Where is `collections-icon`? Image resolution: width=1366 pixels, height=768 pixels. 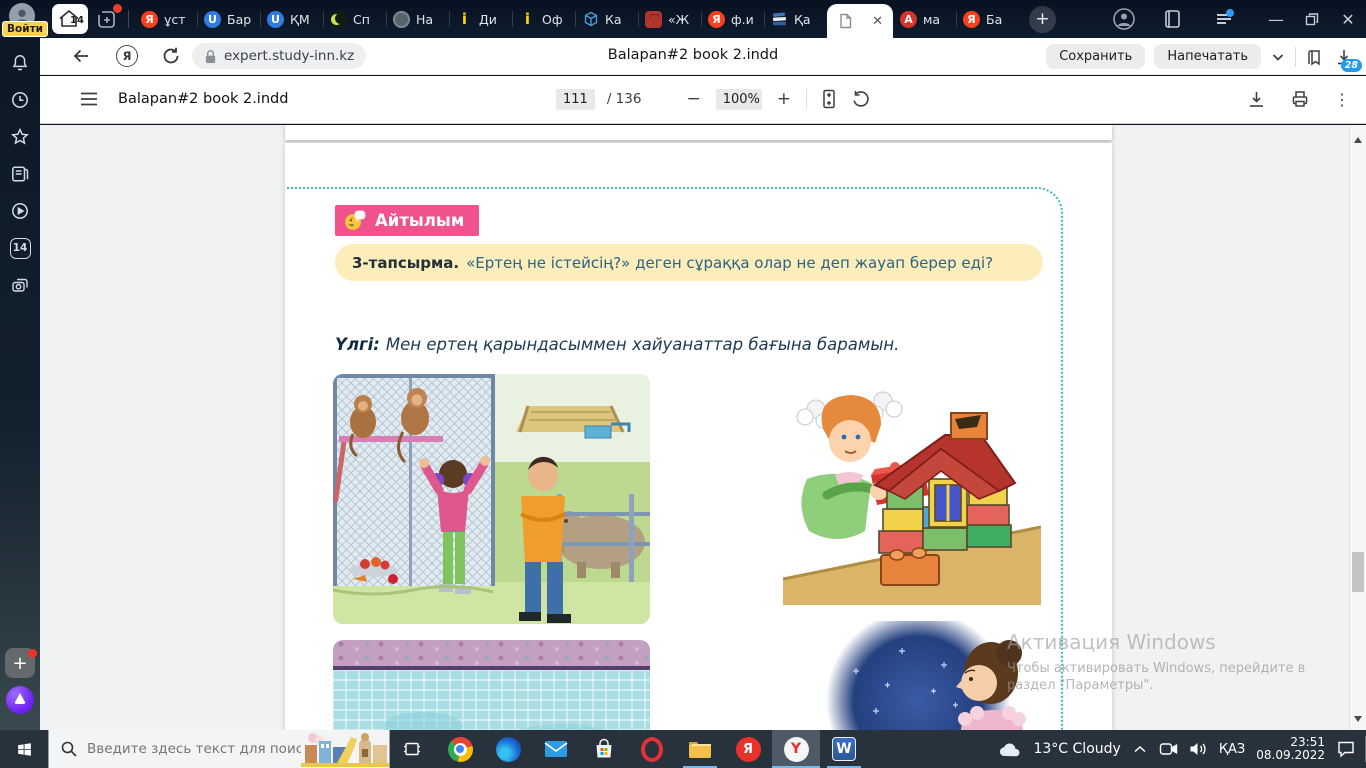
collections-icon is located at coordinates (1315, 57).